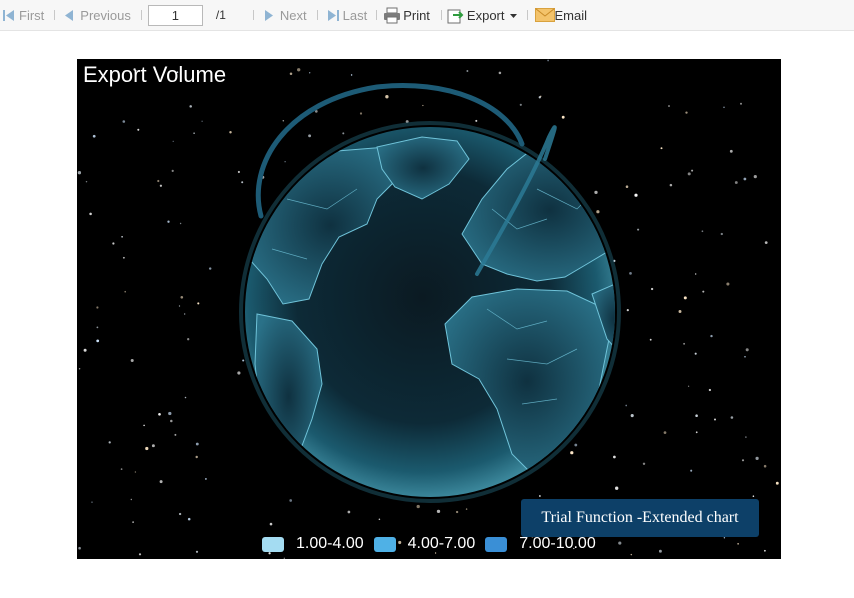  What do you see at coordinates (544, 15) in the screenshot?
I see `envelope-icon` at bounding box center [544, 15].